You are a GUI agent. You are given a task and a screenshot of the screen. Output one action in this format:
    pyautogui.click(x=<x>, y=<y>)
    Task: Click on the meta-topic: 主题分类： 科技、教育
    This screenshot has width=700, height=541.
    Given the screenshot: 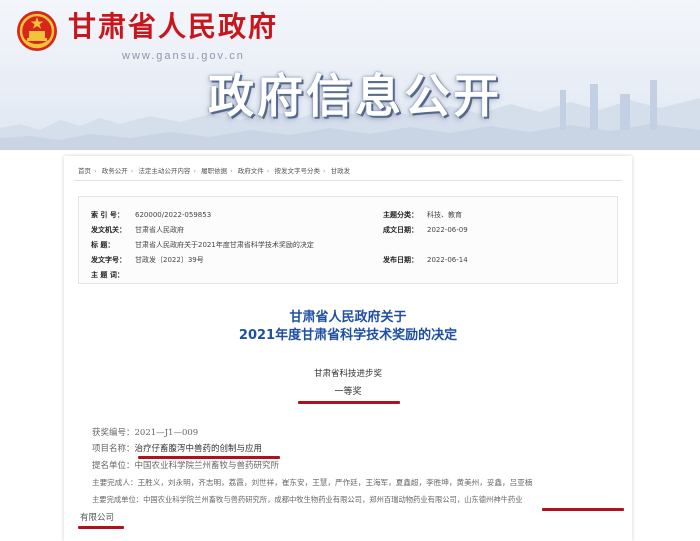 What is the action you would take?
    pyautogui.click(x=422, y=215)
    